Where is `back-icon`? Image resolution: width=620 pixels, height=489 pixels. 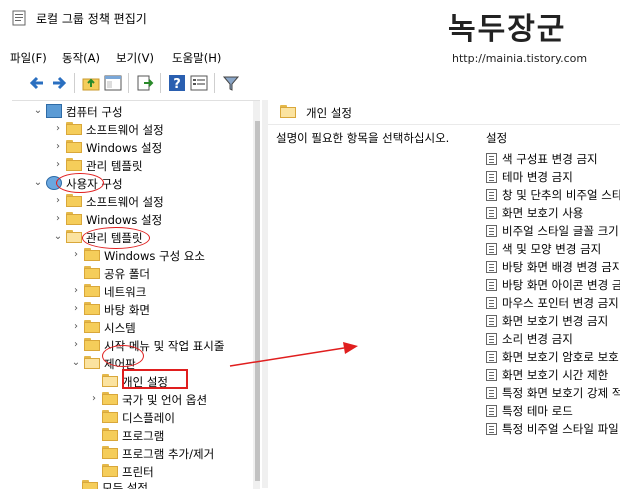
back-icon is located at coordinates (37, 83).